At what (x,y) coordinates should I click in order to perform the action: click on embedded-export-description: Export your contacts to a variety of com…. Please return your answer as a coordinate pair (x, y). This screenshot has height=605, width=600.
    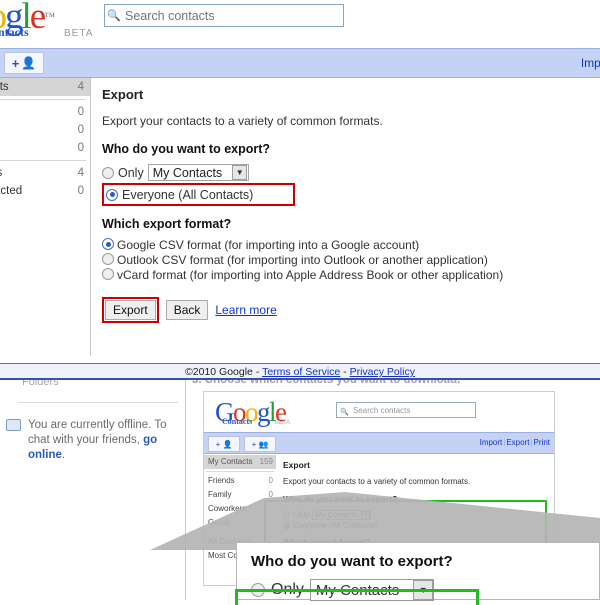
    Looking at the image, I should click on (377, 481).